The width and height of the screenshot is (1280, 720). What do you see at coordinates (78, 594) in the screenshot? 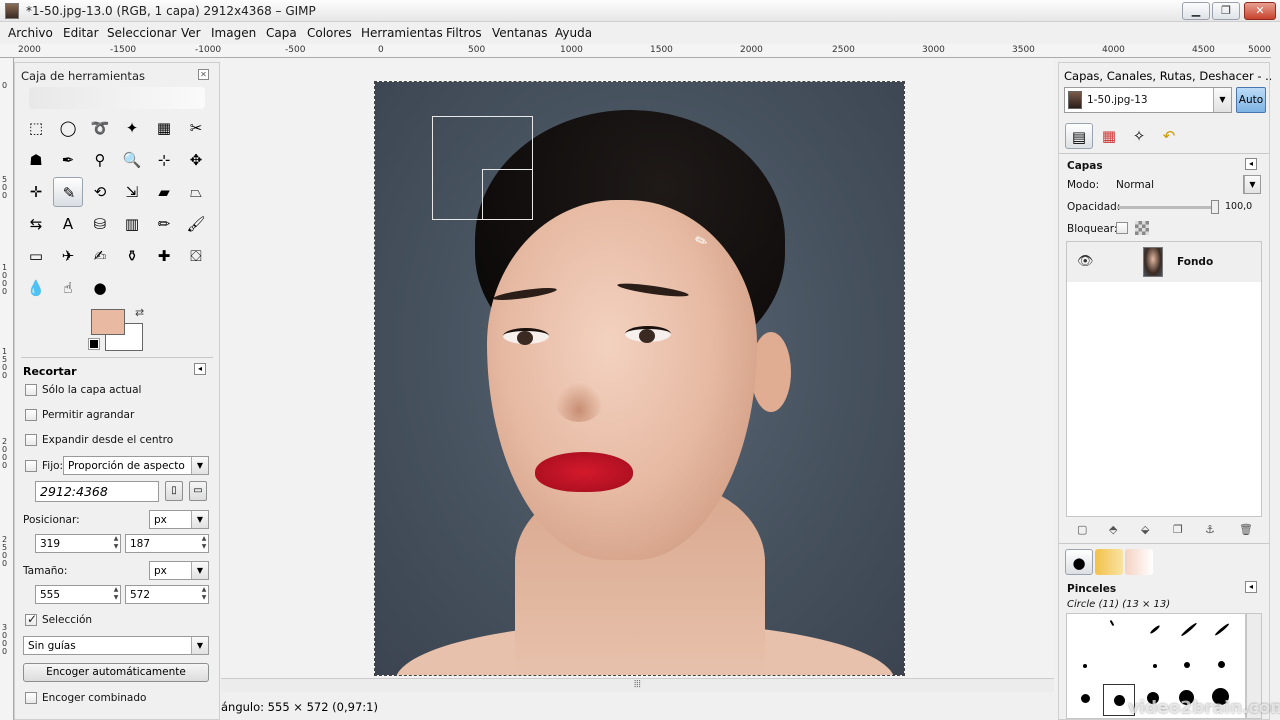
I see `size-width-input: 555 ▲ ▼` at bounding box center [78, 594].